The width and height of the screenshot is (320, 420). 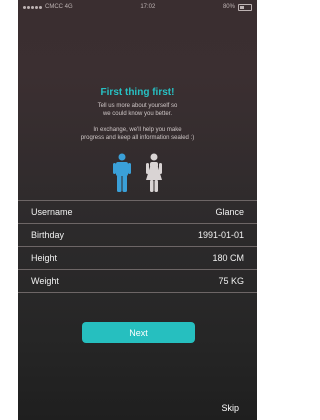 I want to click on status-time: 17:02, so click(x=148, y=7).